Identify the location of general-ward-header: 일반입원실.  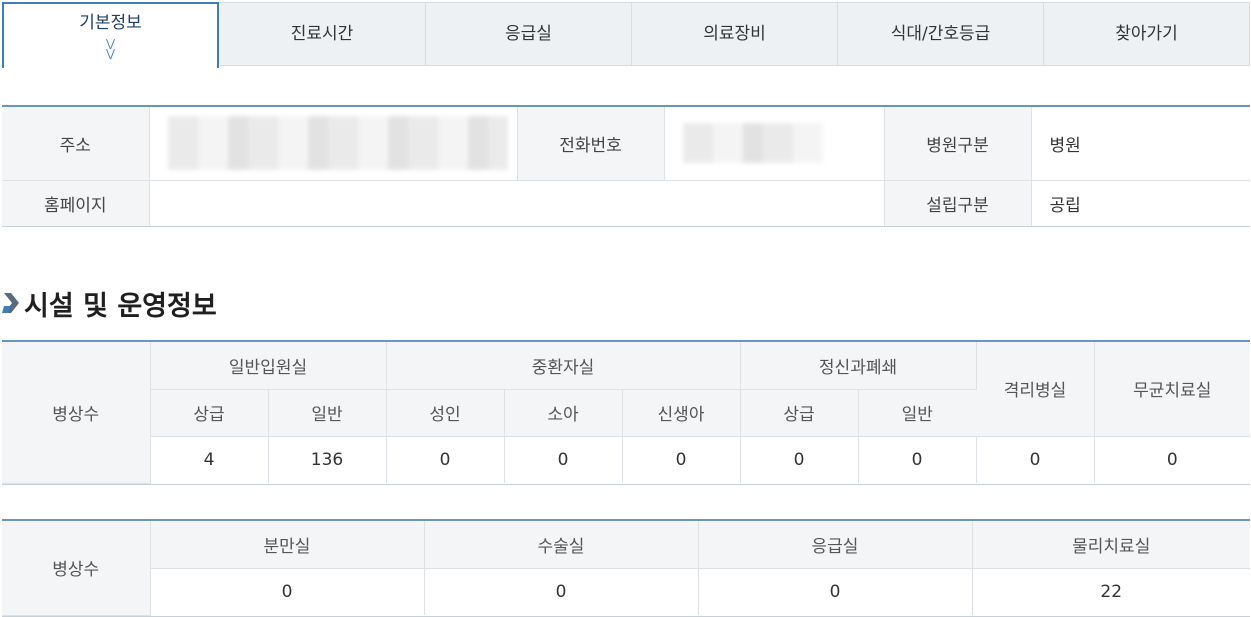
(268, 366).